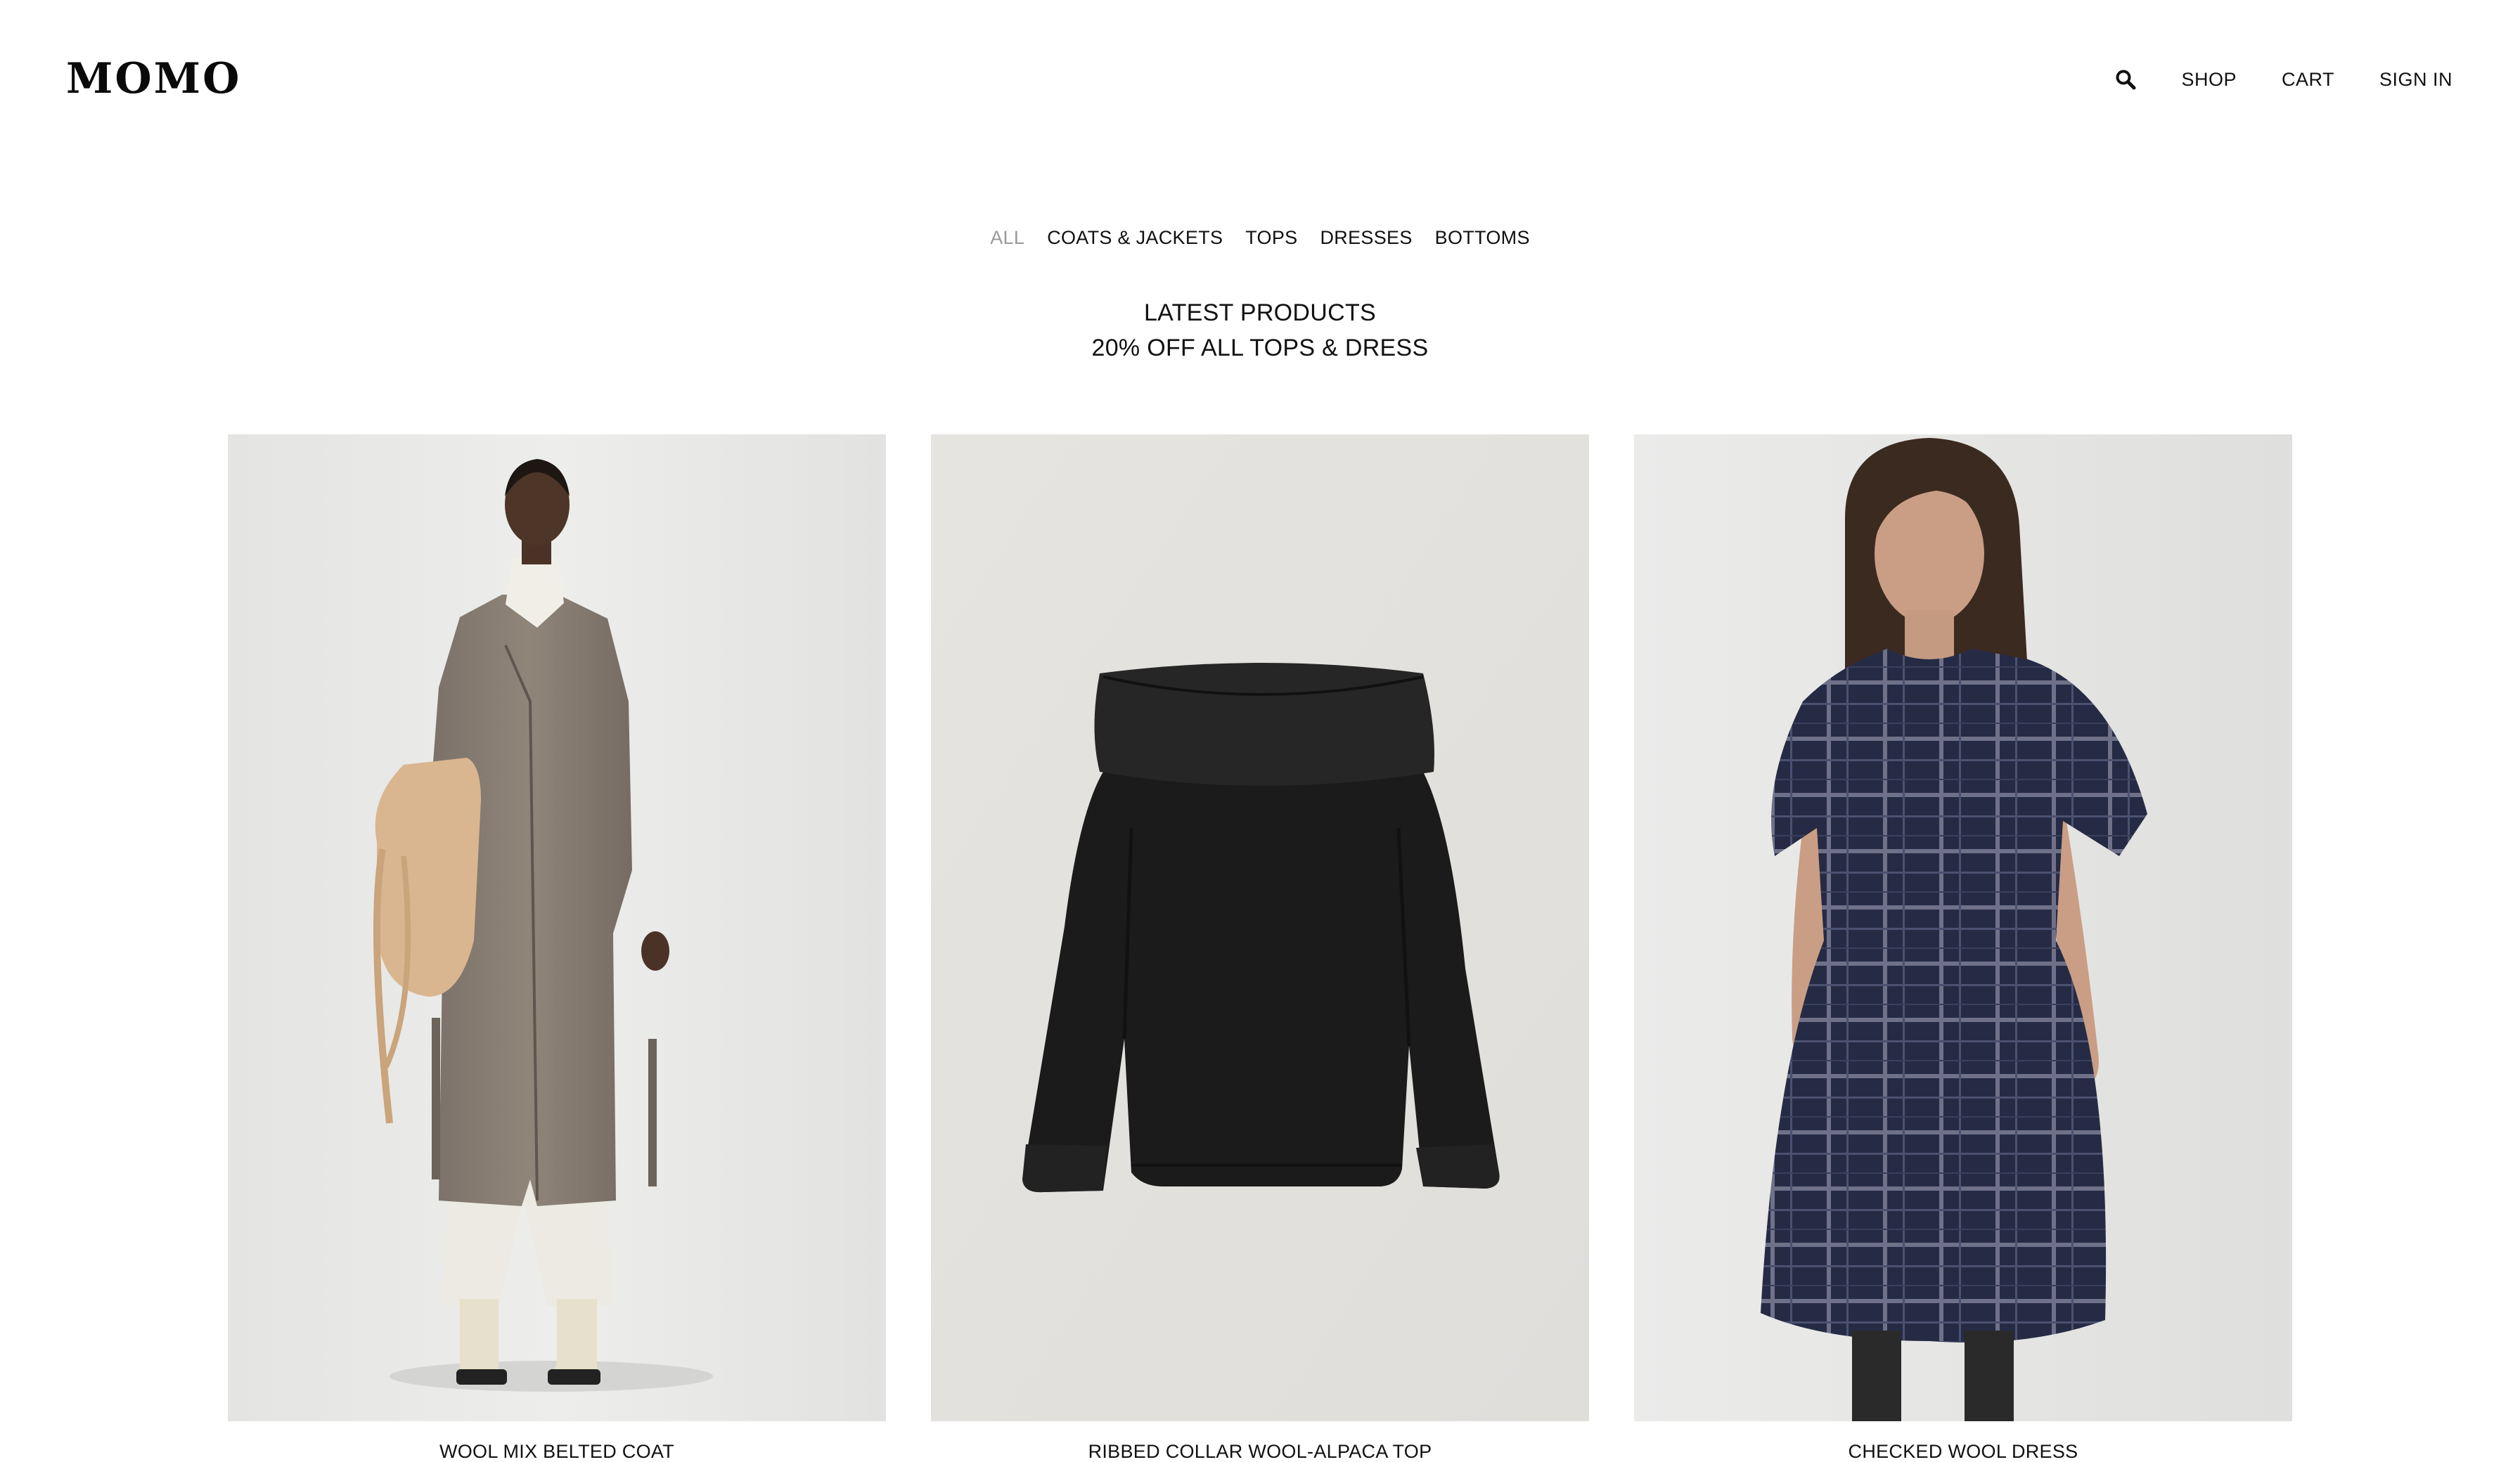  I want to click on category-filter: ALL COATS & JACKETS TOPS DRESSES BOTTOMS, so click(1260, 238).